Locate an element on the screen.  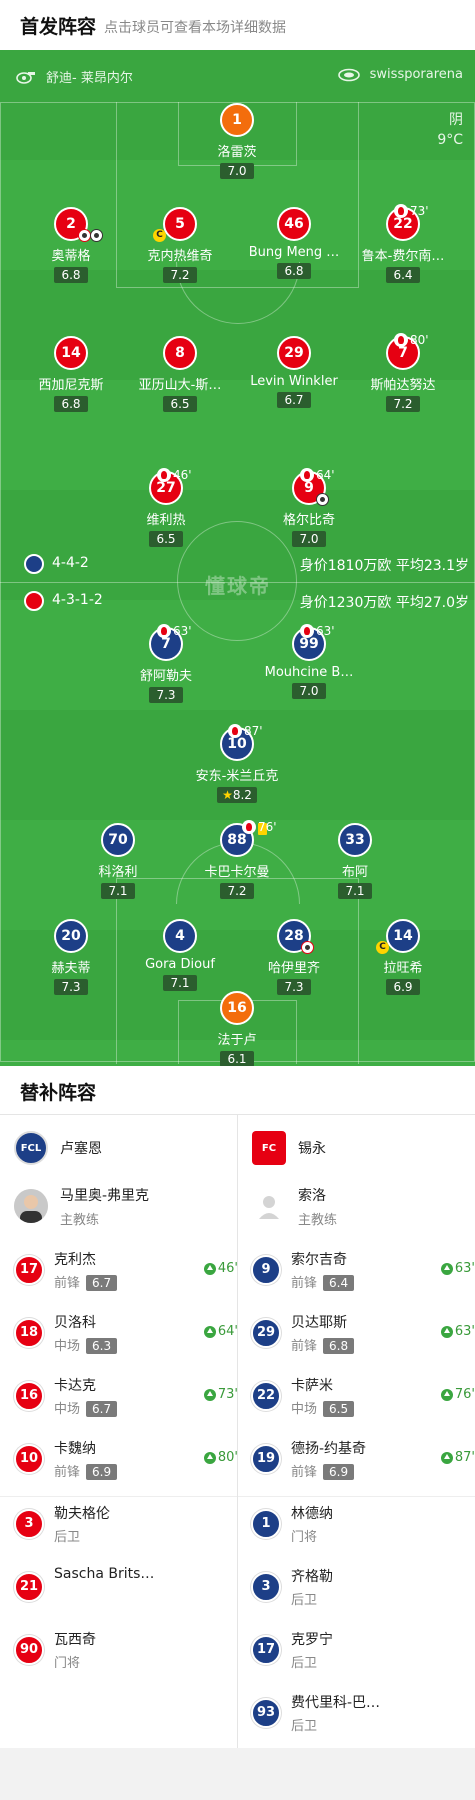
player-name: 维利热 is located at coordinates (166, 520).